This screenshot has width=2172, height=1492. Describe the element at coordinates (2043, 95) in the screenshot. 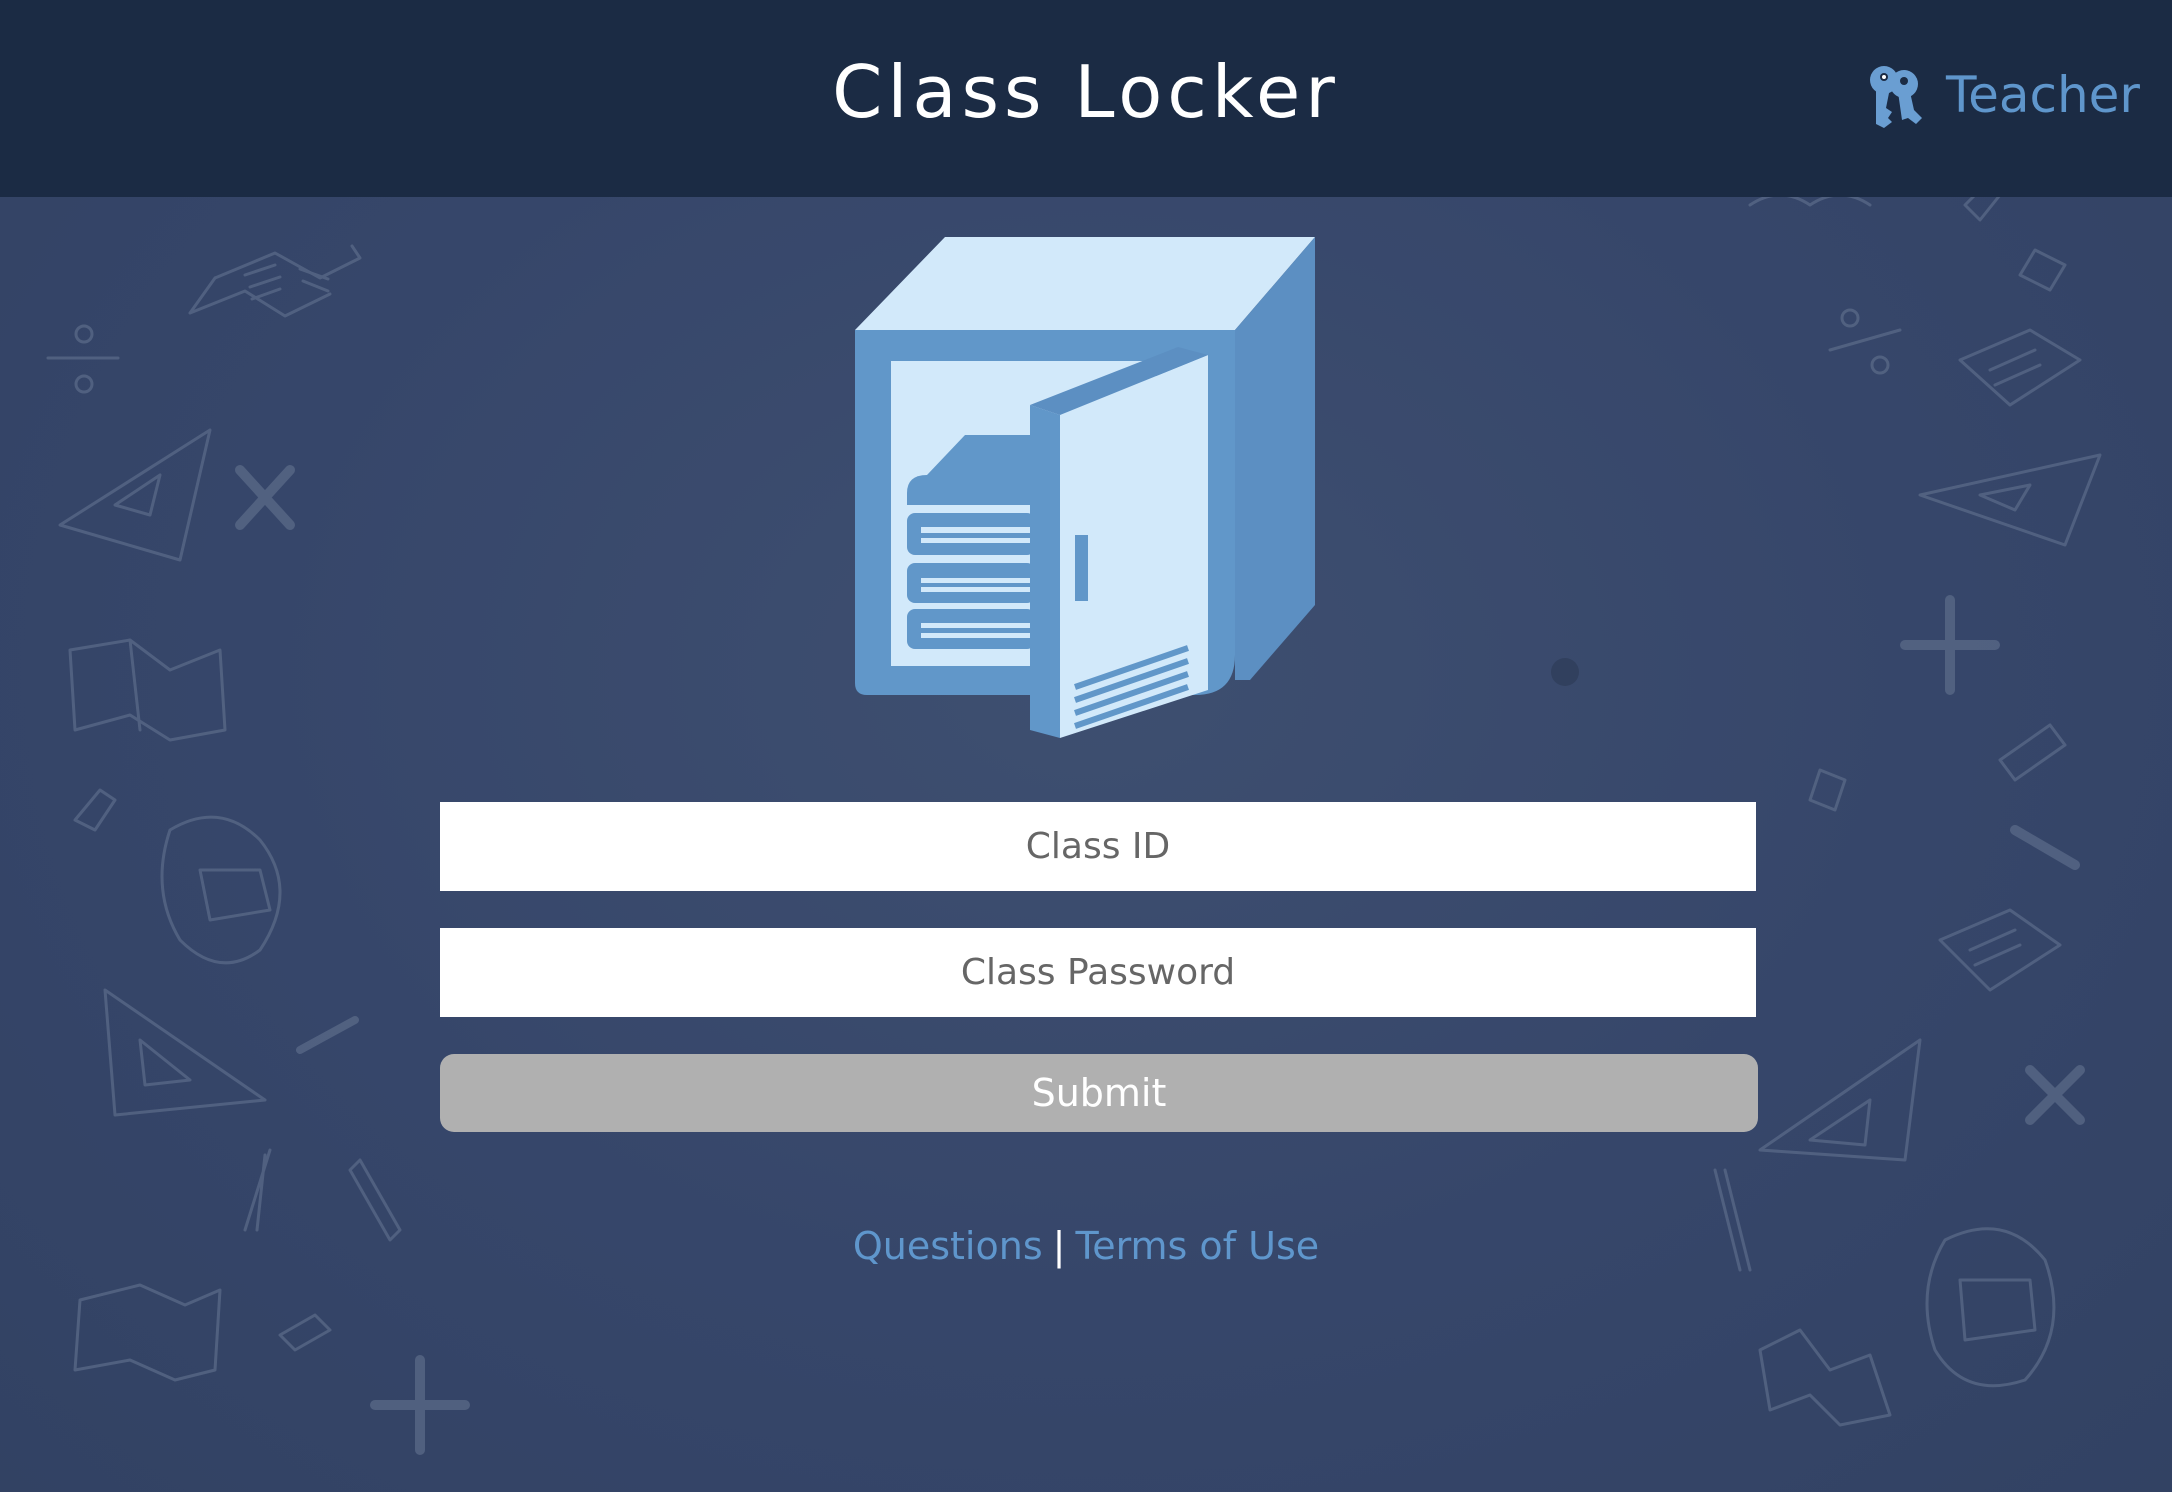

I see `teacher-label: Teacher` at that location.